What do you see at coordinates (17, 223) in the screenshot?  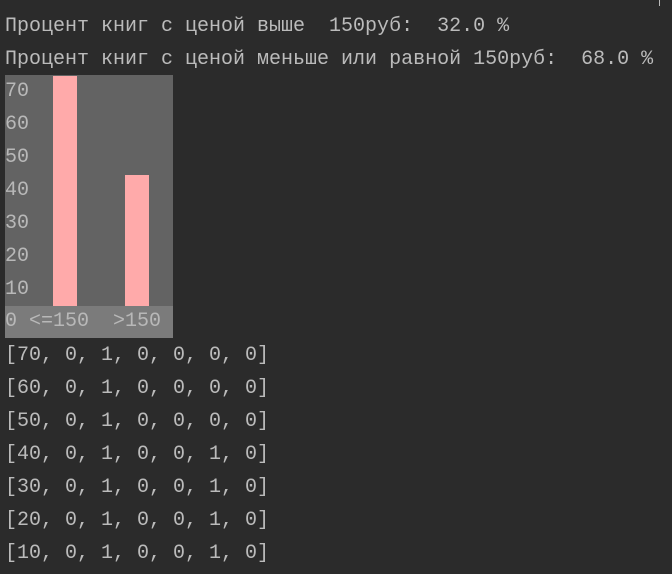 I see `y-tick-label: 30` at bounding box center [17, 223].